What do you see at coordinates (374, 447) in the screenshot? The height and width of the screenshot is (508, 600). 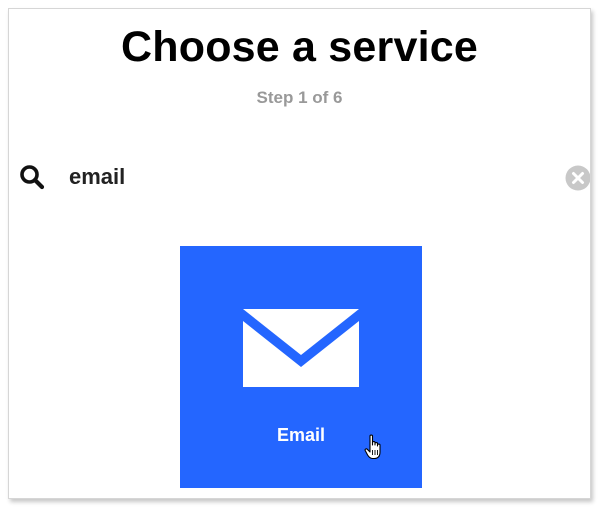 I see `hand-pointer-cursor-icon` at bounding box center [374, 447].